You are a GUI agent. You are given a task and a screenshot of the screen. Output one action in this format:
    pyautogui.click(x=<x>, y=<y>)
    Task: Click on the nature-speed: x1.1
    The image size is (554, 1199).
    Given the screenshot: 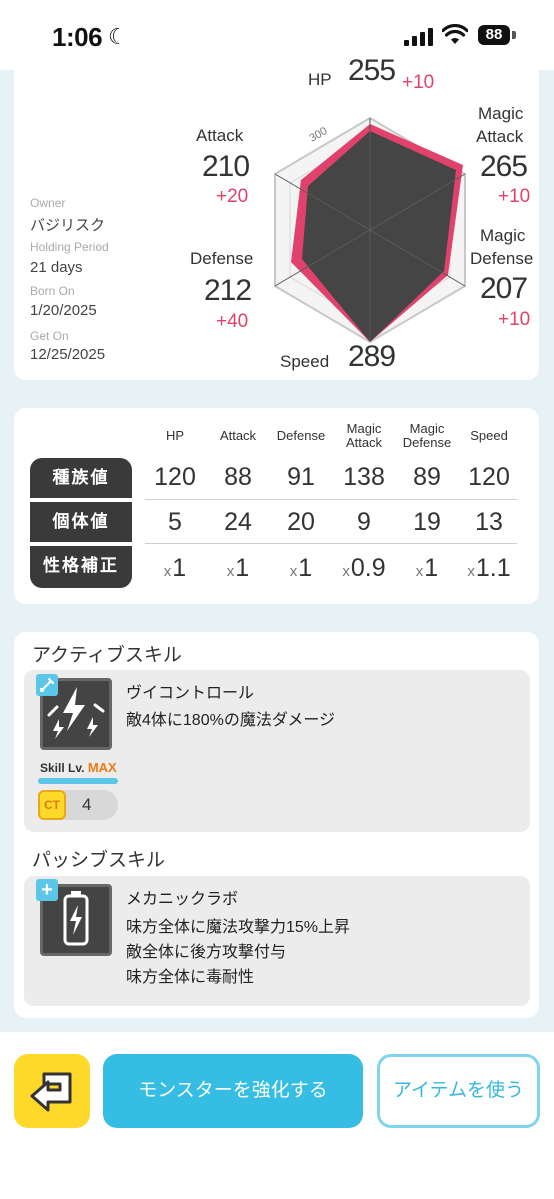 What is the action you would take?
    pyautogui.click(x=489, y=568)
    